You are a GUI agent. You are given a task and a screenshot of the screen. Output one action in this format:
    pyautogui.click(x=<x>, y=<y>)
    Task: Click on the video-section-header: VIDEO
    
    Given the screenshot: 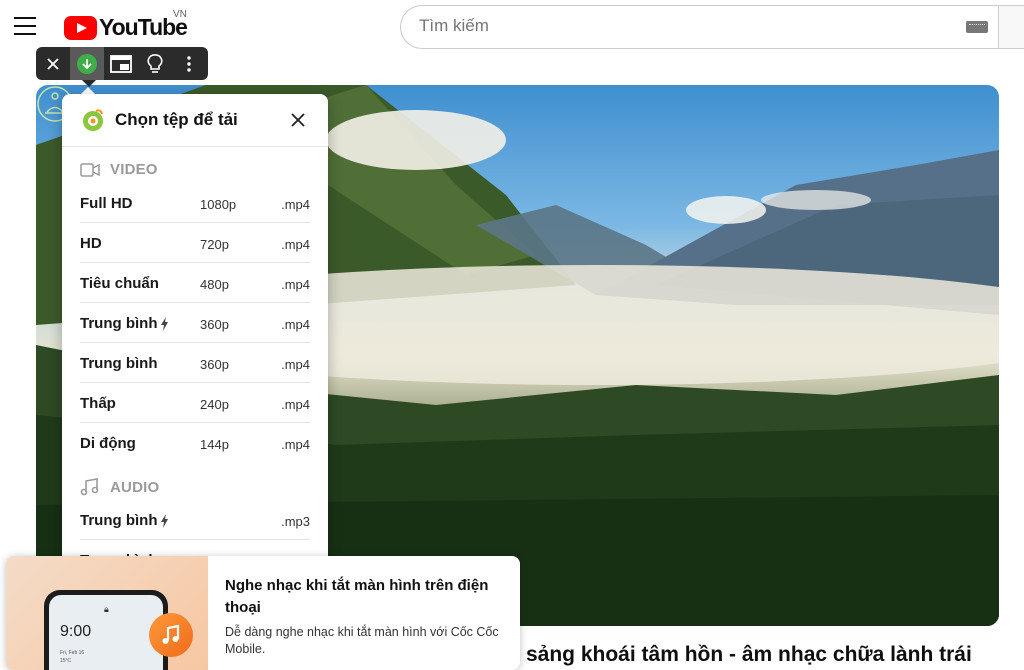 What is the action you would take?
    pyautogui.click(x=119, y=169)
    